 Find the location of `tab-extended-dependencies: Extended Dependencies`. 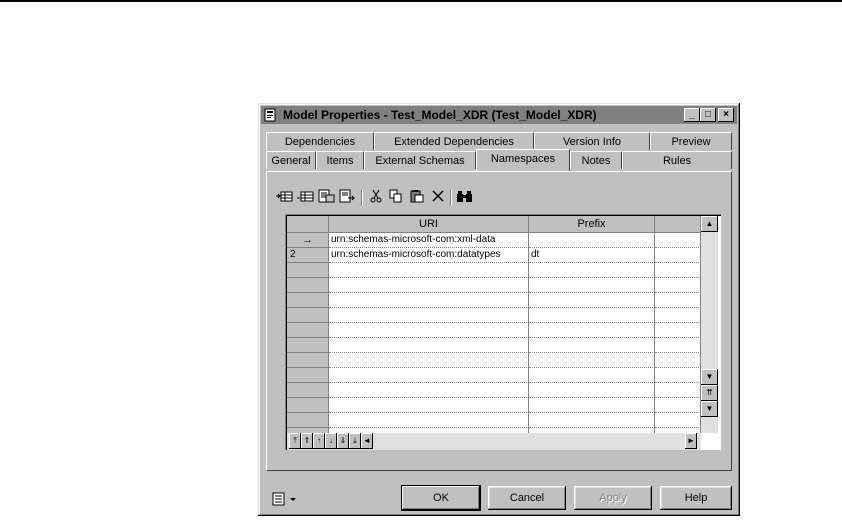

tab-extended-dependencies: Extended Dependencies is located at coordinates (454, 141).